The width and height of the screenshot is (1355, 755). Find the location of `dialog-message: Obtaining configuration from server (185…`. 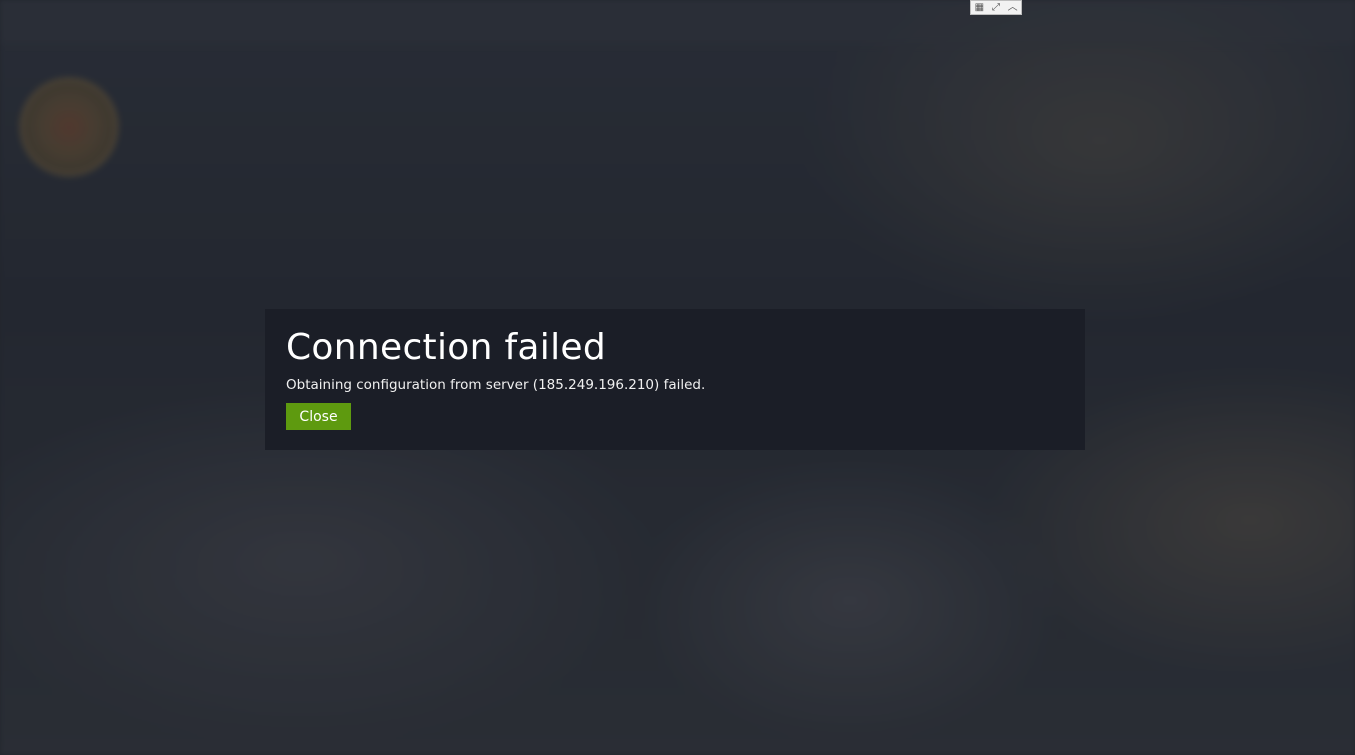

dialog-message: Obtaining configuration from server (185… is located at coordinates (496, 385).